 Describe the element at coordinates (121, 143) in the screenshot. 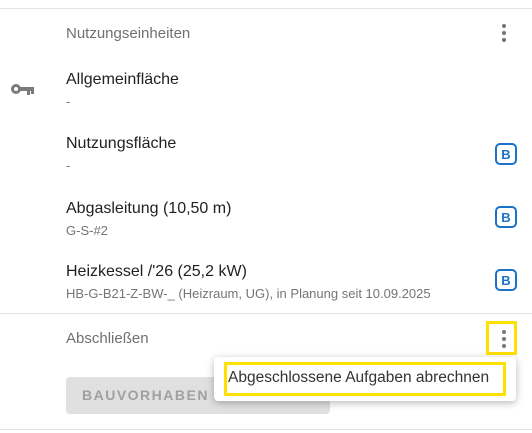

I see `item-title: Nutzungsfläche` at that location.